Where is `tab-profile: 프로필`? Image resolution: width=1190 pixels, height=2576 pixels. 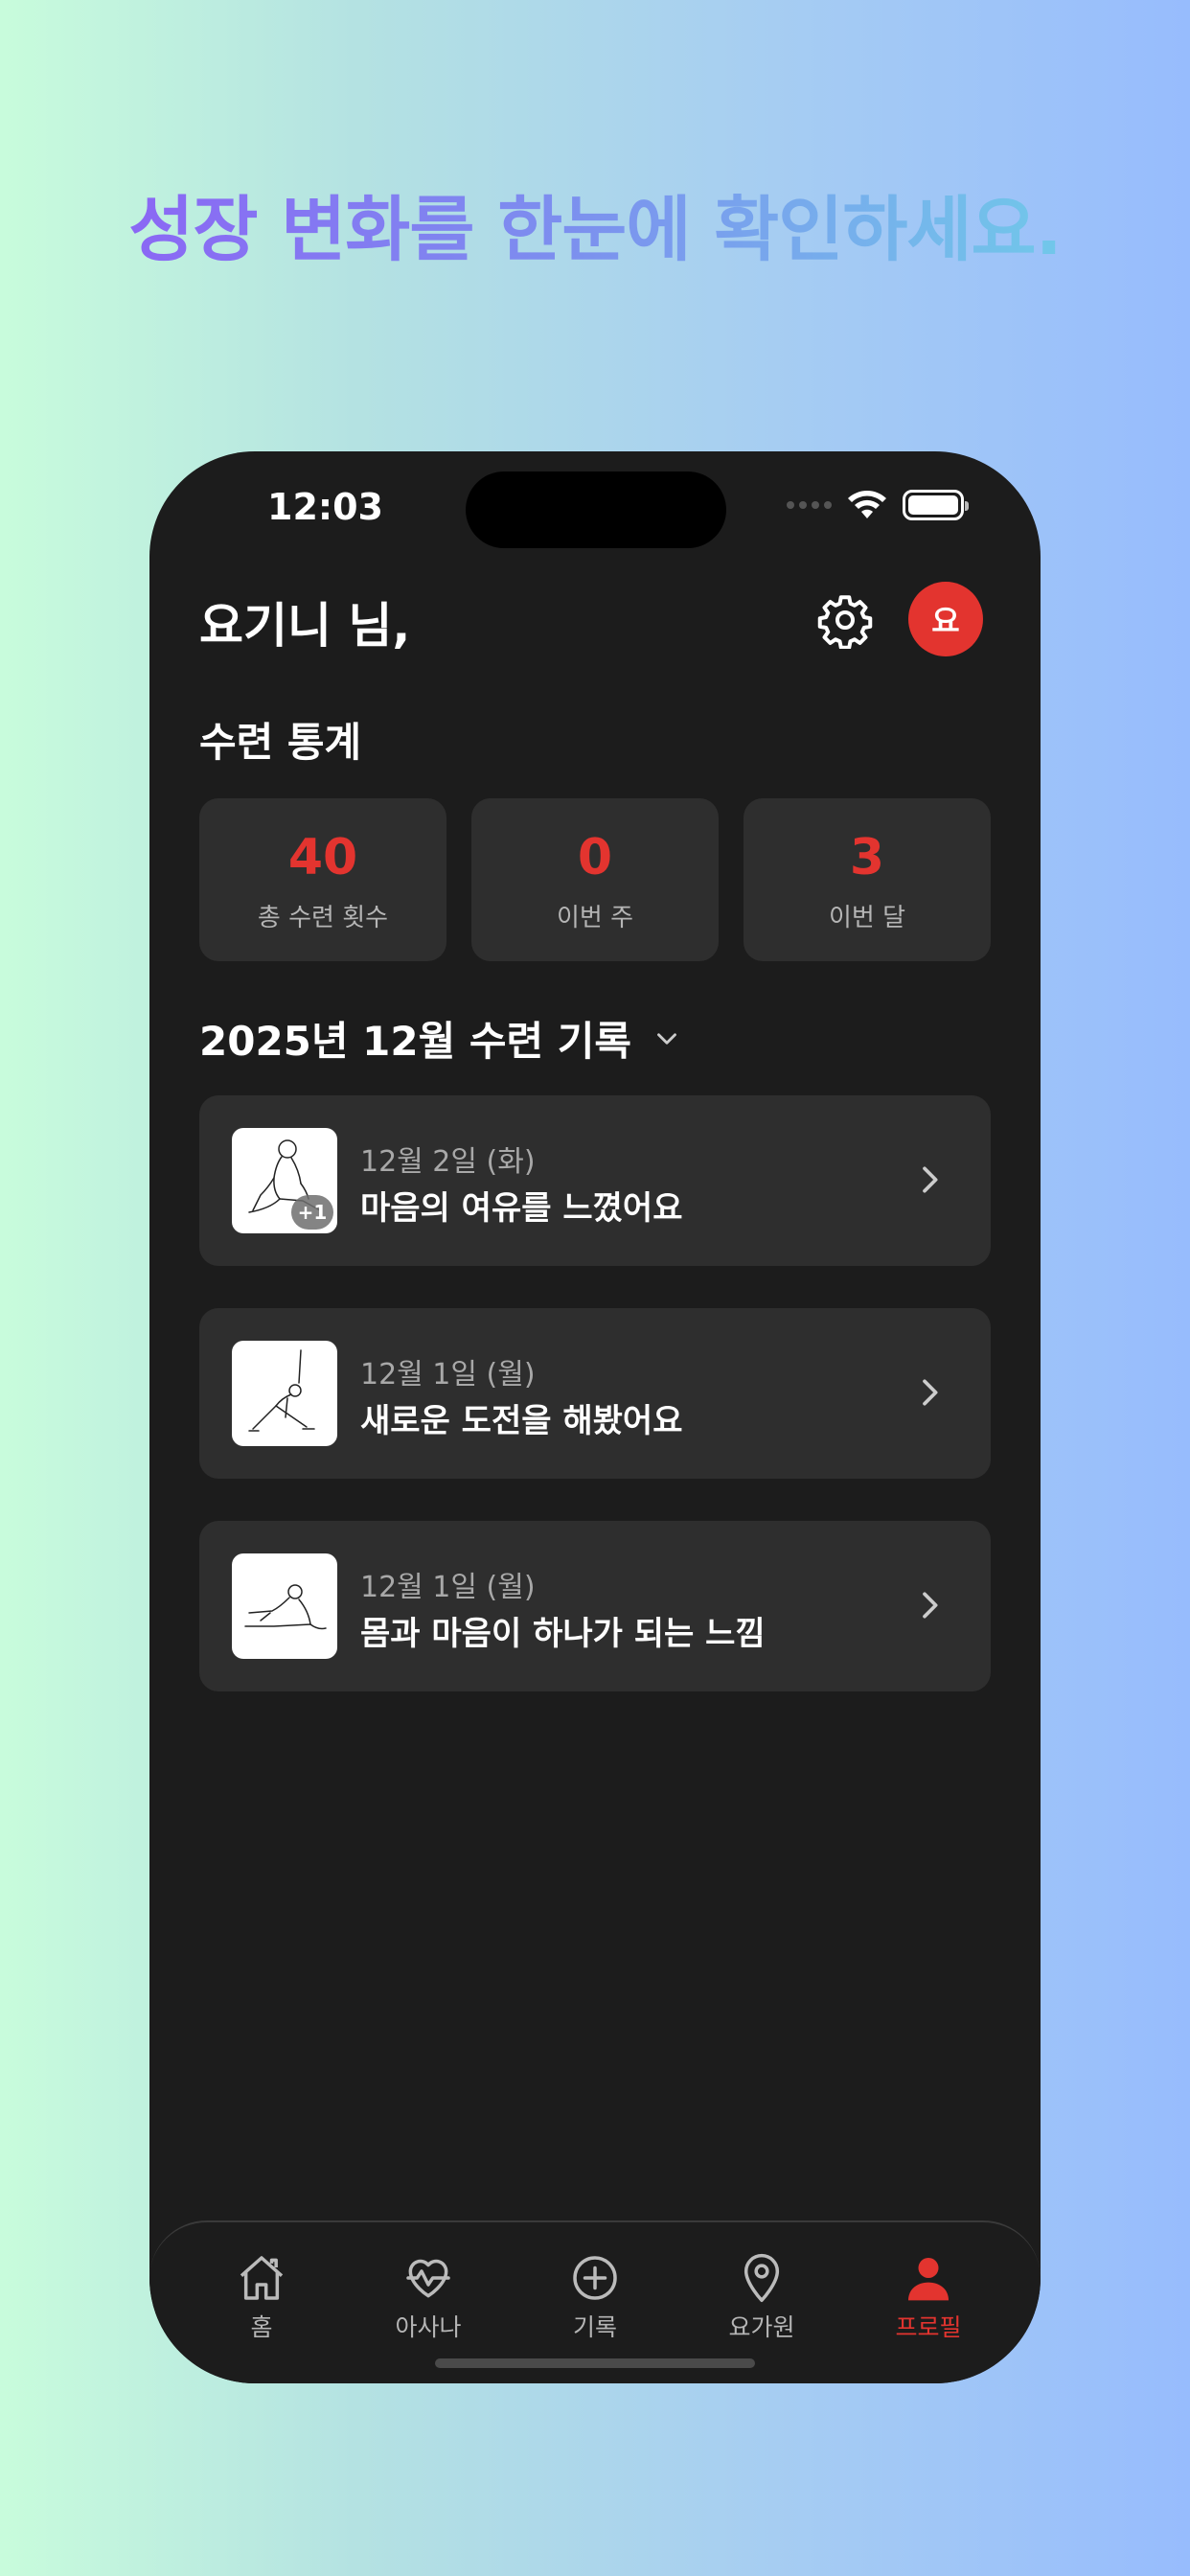 tab-profile: 프로필 is located at coordinates (929, 2317).